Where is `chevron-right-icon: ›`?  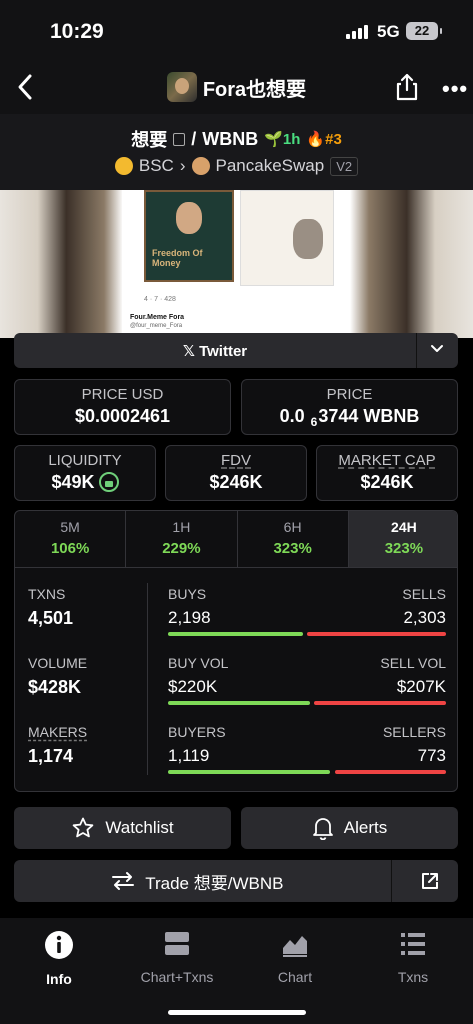
chevron-right-icon: › is located at coordinates (182, 165).